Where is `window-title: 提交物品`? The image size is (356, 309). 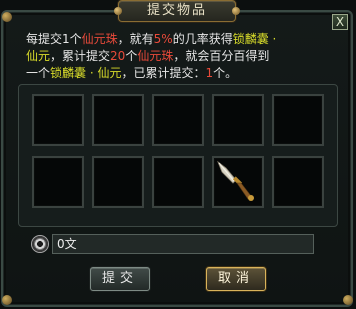
window-title: 提交物品 is located at coordinates (177, 11).